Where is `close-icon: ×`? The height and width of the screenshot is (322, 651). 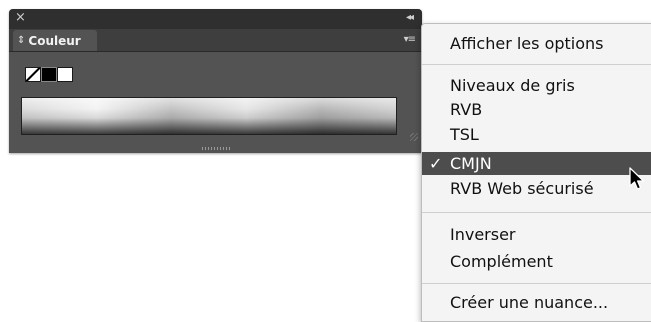
close-icon: × is located at coordinates (20, 18).